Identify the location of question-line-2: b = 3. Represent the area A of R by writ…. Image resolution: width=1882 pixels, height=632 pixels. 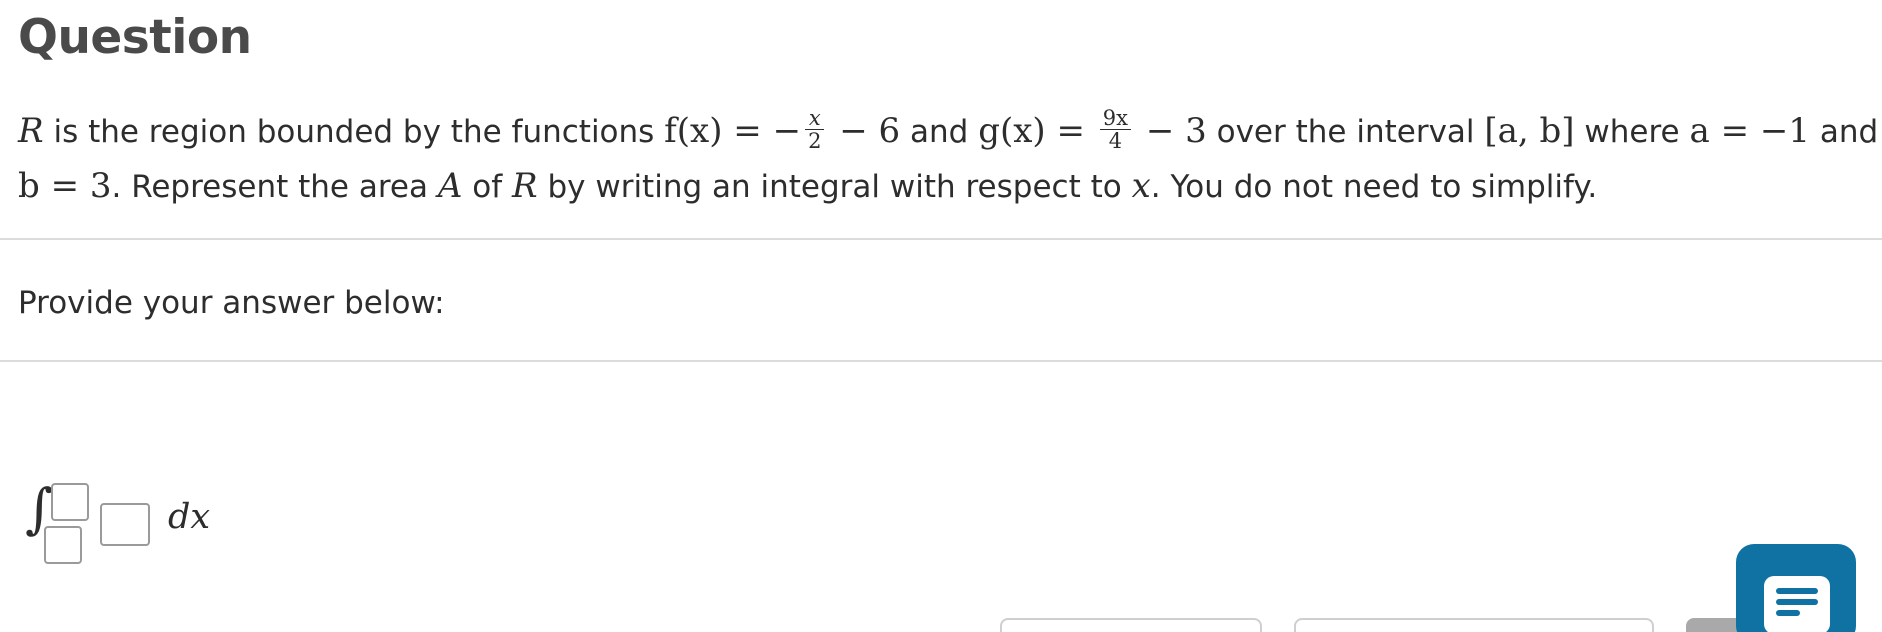
(943, 186).